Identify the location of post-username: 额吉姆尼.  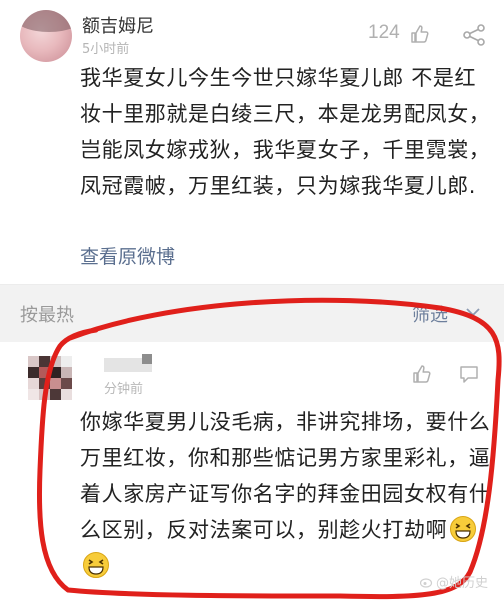
(118, 25).